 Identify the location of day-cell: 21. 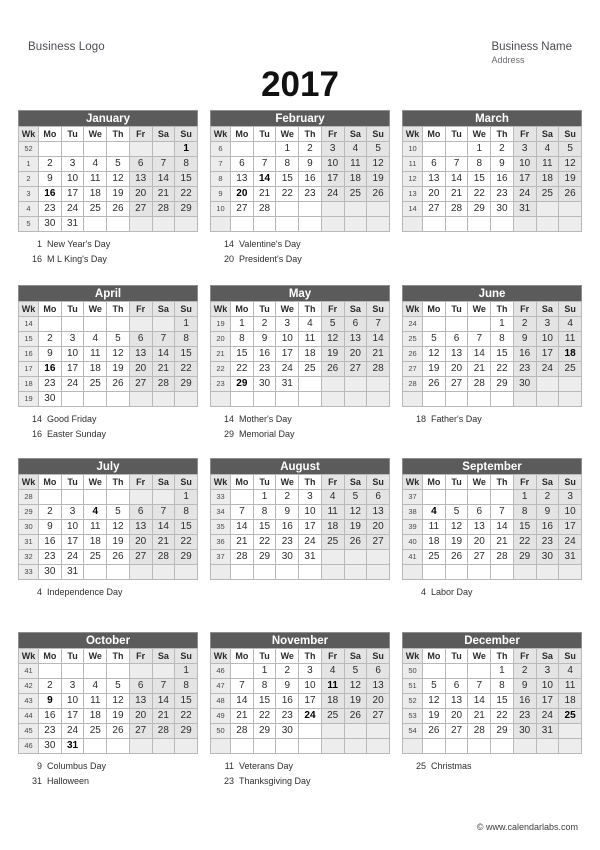
(163, 194).